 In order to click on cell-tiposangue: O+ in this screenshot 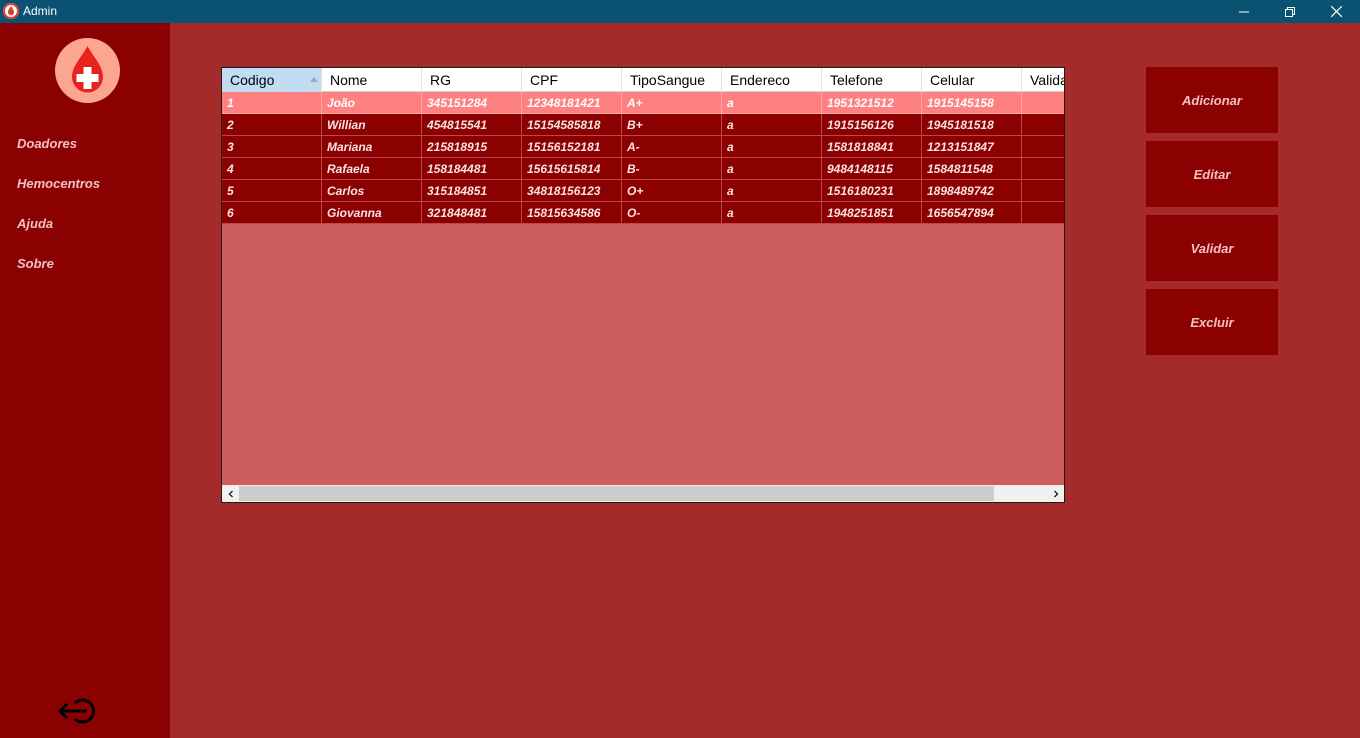, I will do `click(672, 191)`.